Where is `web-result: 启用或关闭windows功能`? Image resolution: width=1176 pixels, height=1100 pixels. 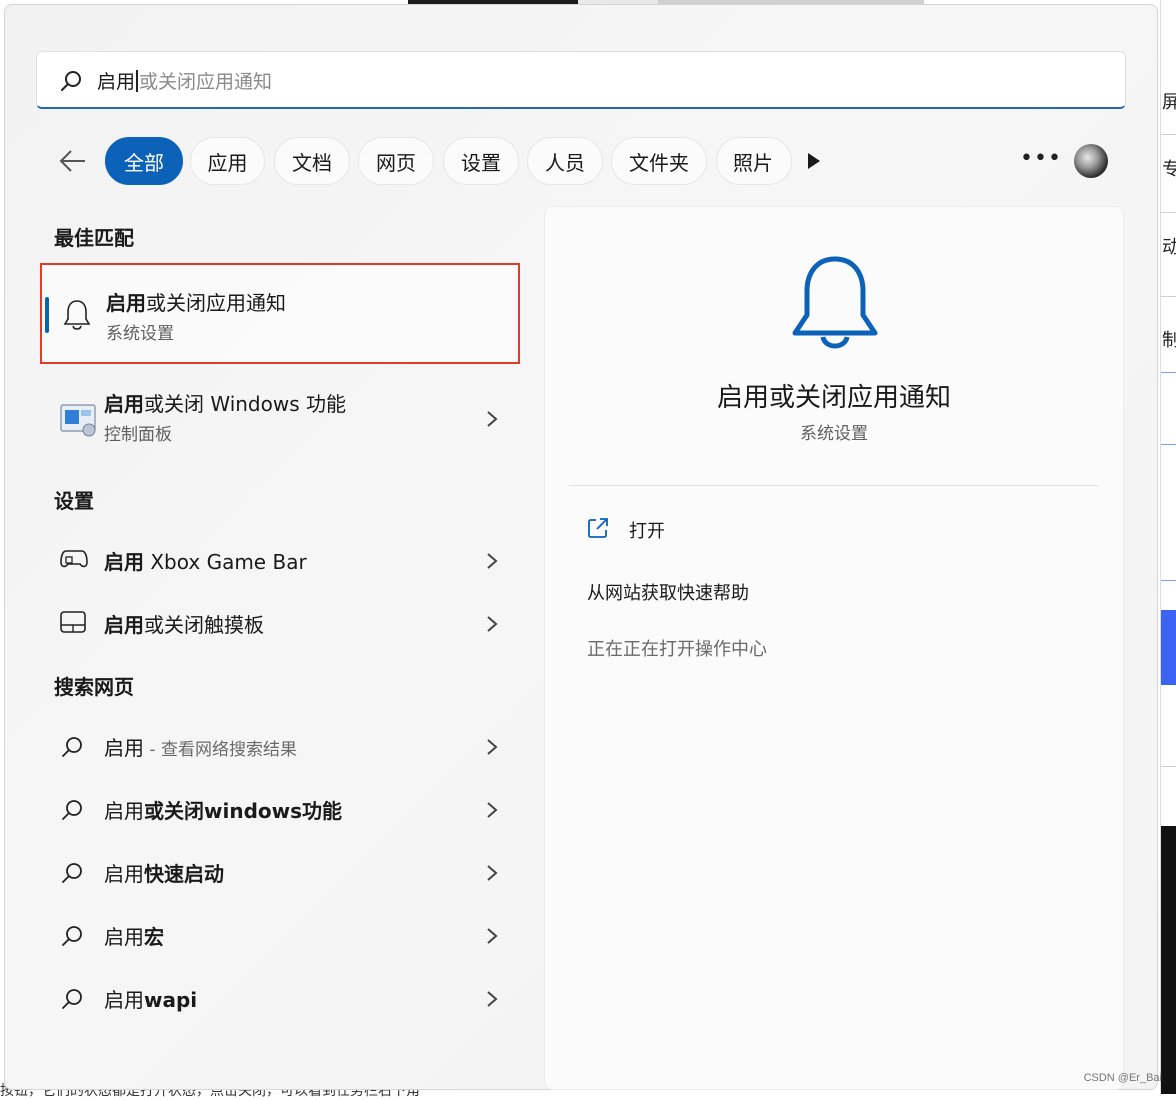
web-result: 启用或关闭windows功能 is located at coordinates (280, 808).